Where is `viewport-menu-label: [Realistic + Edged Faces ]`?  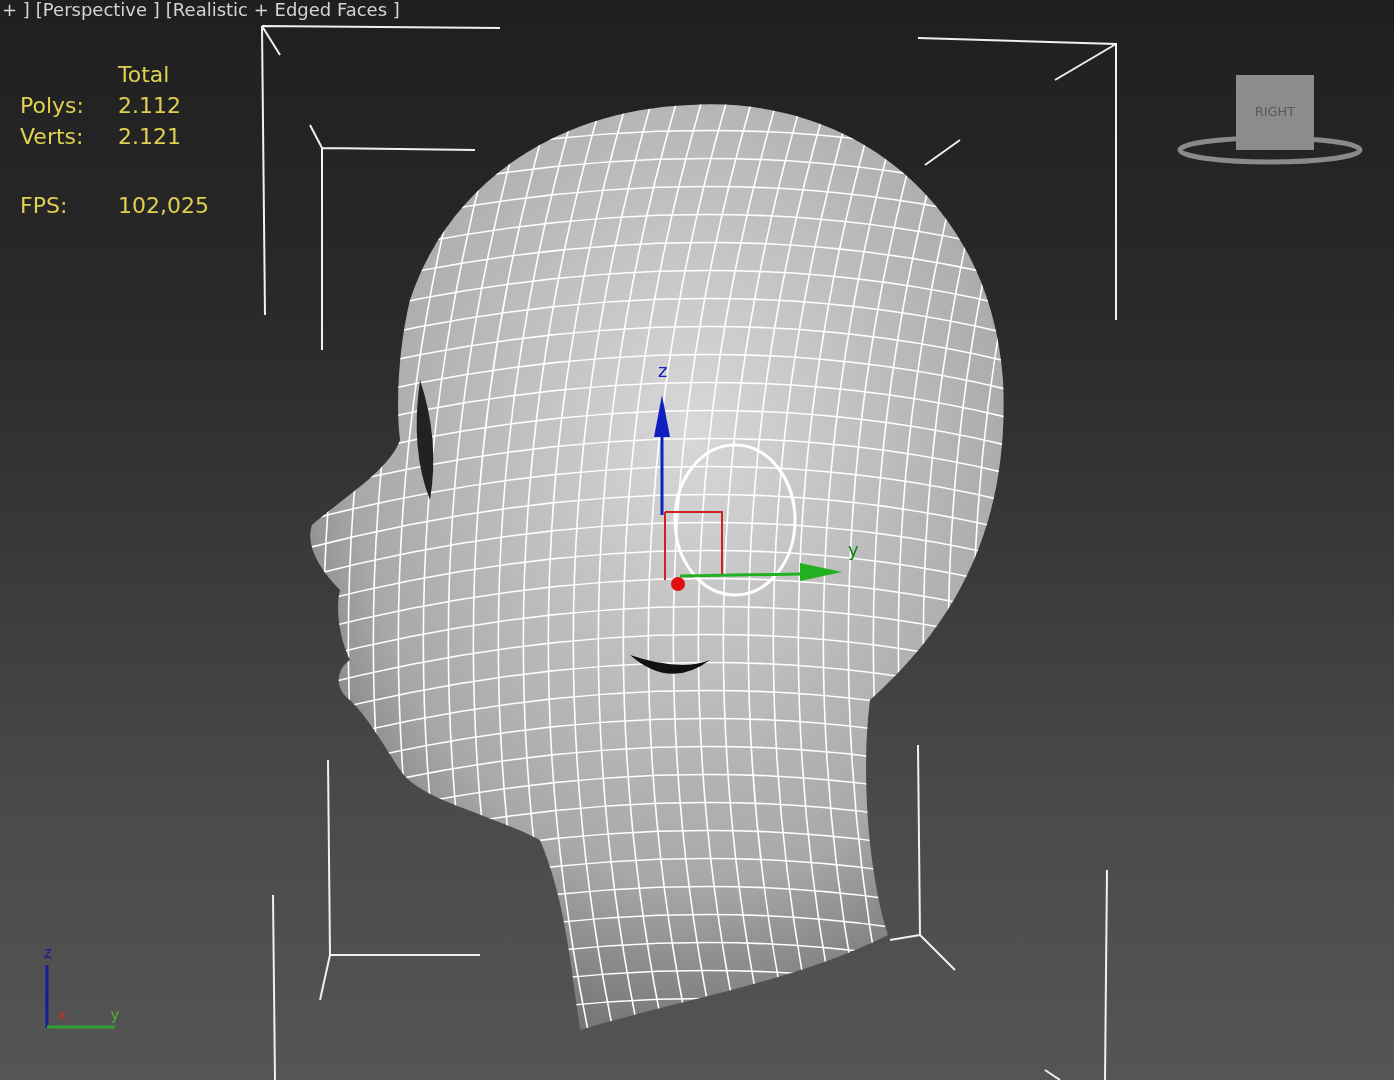 viewport-menu-label: [Realistic + Edged Faces ] is located at coordinates (282, 10).